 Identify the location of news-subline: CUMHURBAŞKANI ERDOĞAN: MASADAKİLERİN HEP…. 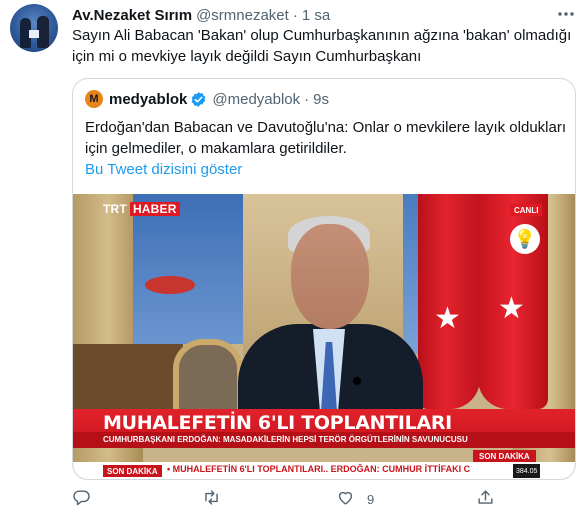
(285, 439).